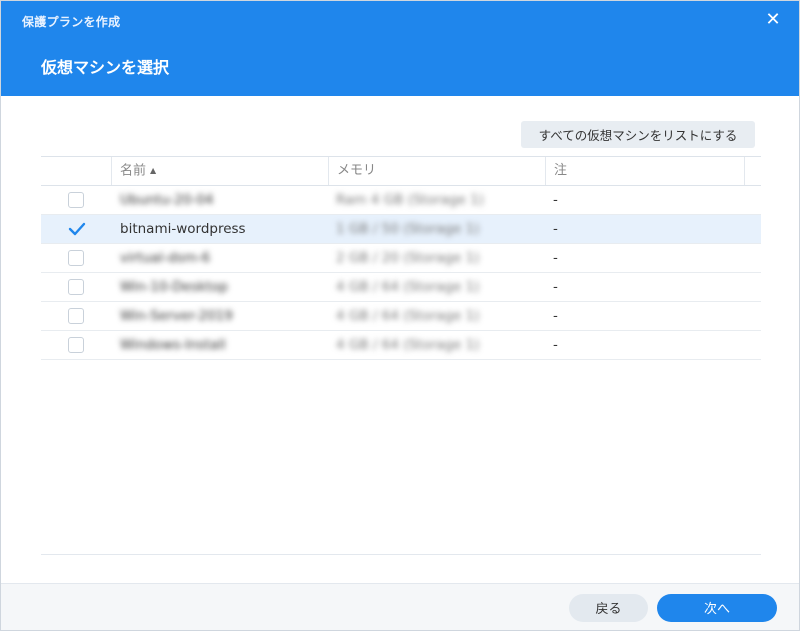 Image resolution: width=800 pixels, height=631 pixels. What do you see at coordinates (76, 171) in the screenshot?
I see `header-check-column` at bounding box center [76, 171].